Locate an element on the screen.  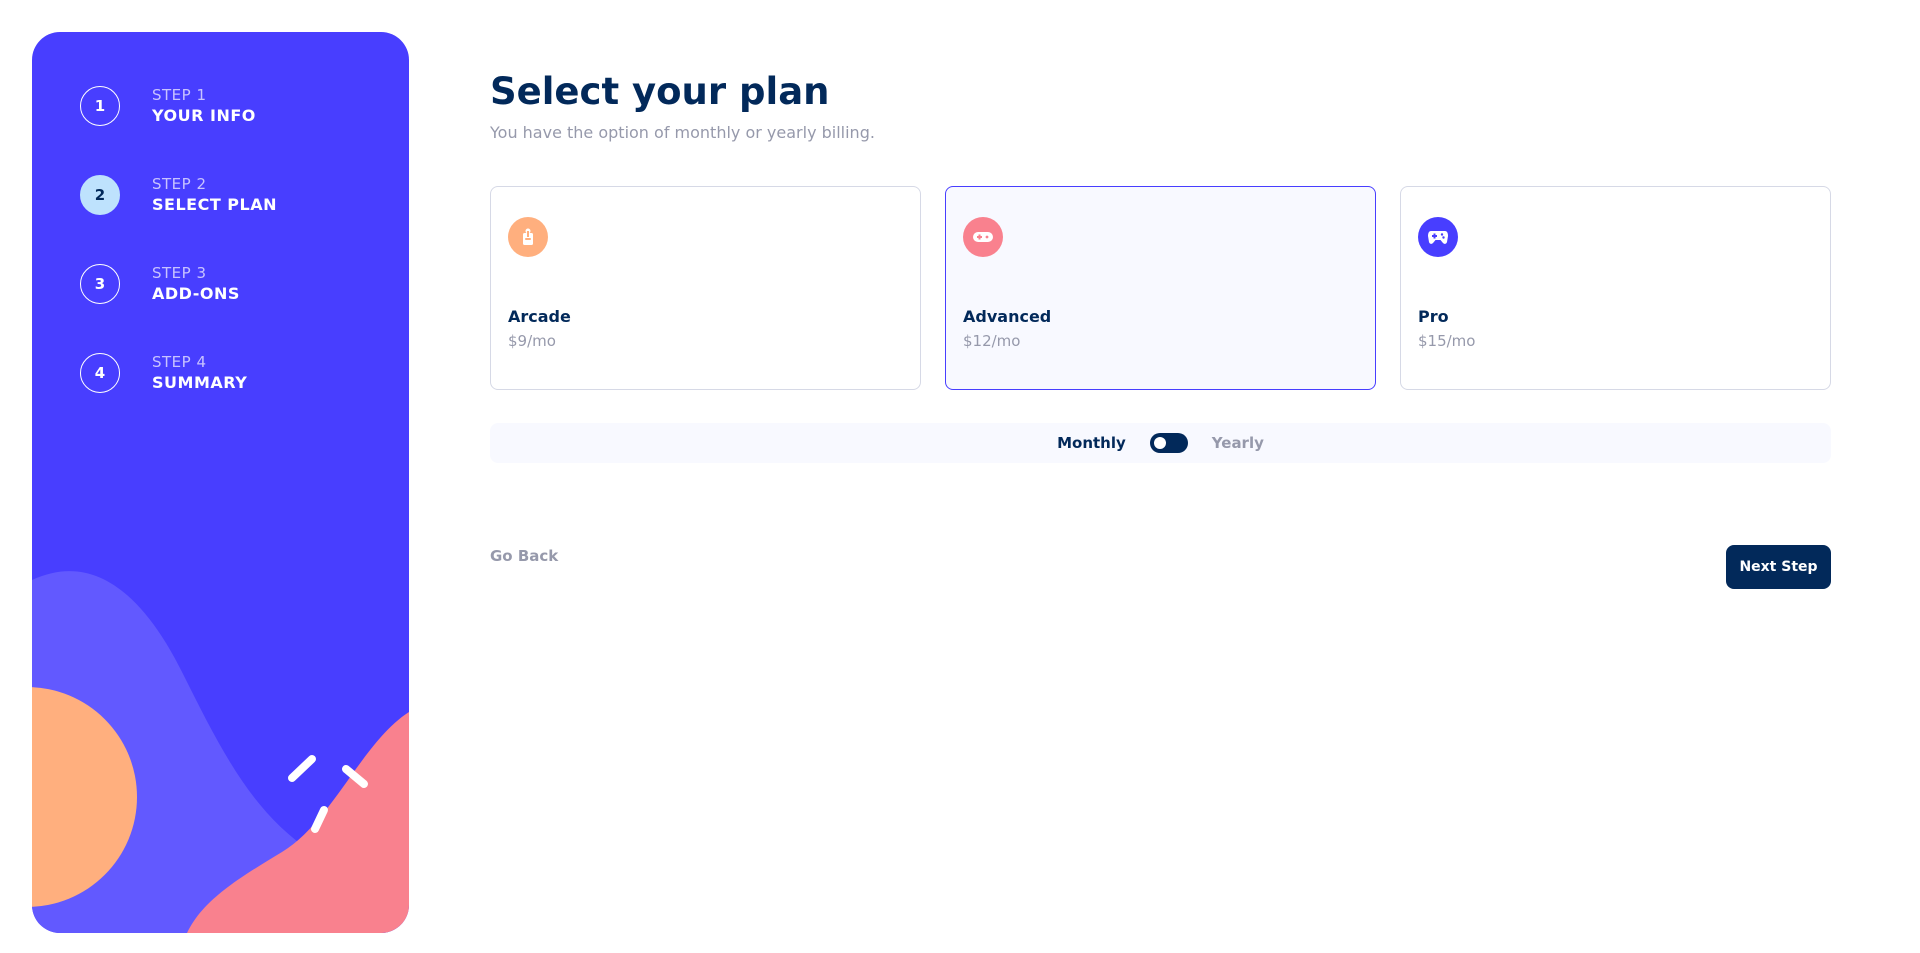
plan-name: Arcade is located at coordinates (539, 316).